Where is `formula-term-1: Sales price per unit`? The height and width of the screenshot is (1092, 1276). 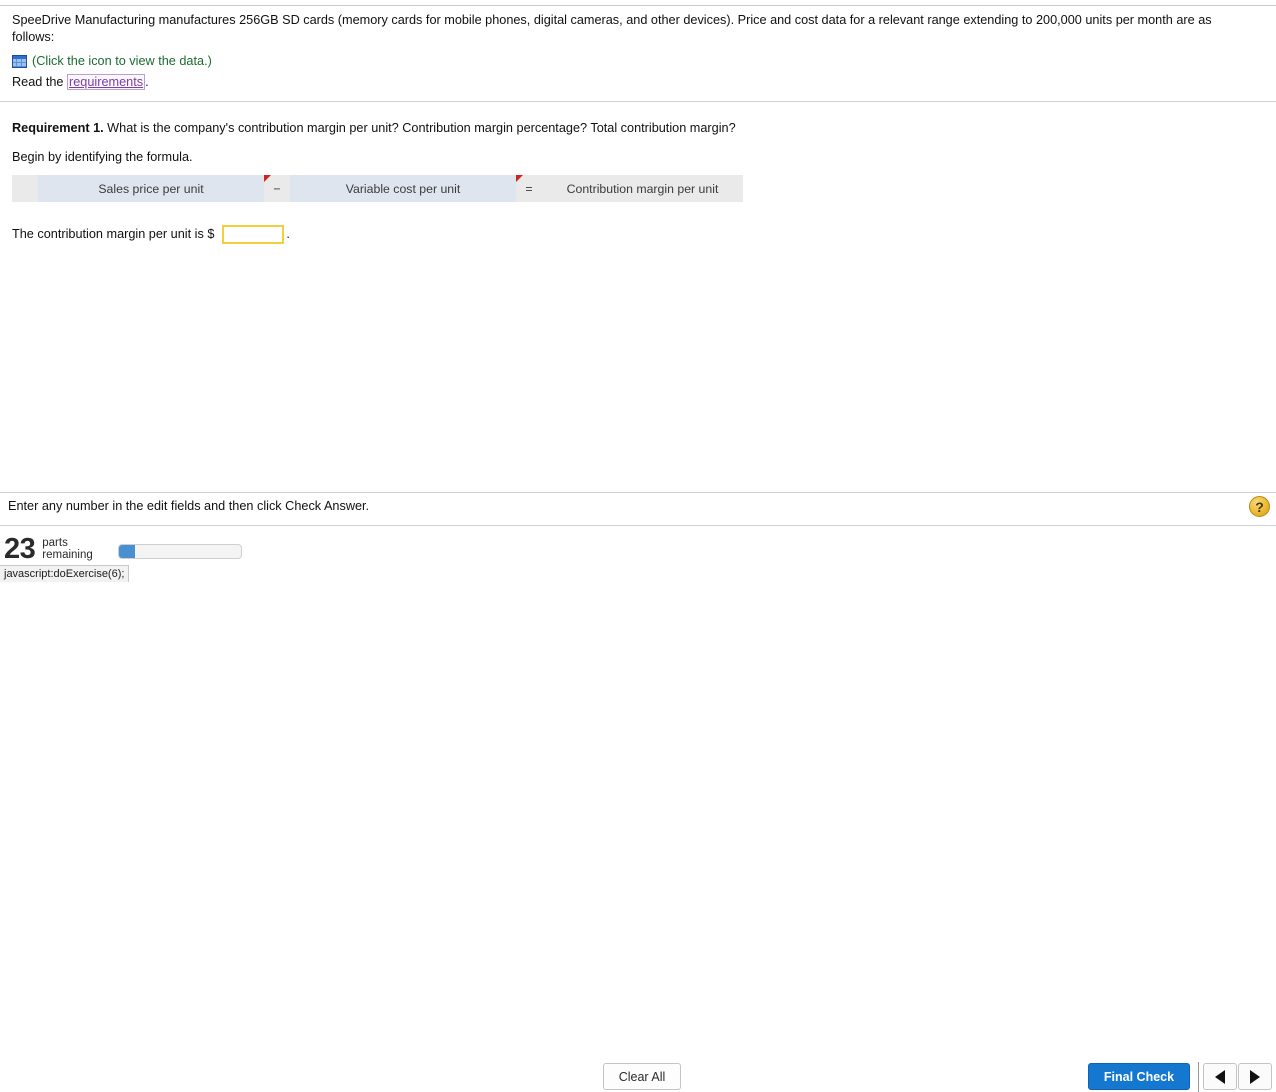 formula-term-1: Sales price per unit is located at coordinates (151, 188).